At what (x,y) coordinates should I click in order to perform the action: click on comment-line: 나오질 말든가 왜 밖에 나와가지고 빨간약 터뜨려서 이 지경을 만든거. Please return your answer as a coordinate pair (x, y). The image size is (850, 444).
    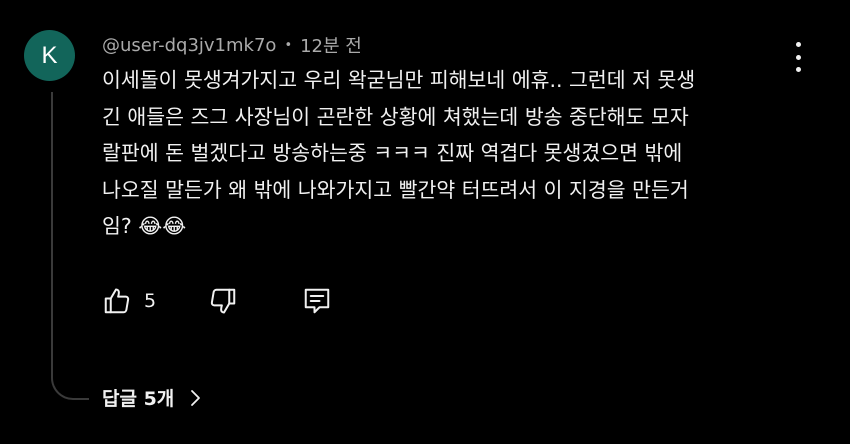
    Looking at the image, I should click on (395, 189).